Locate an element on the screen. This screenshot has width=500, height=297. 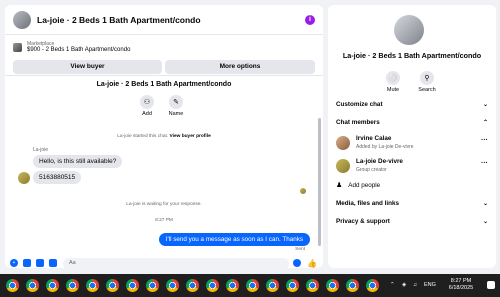
tray-chevron-icon: ⌃ is located at coordinates (392, 285).